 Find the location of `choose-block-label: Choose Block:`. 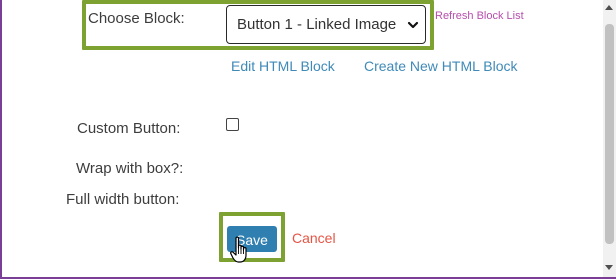

choose-block-label: Choose Block: is located at coordinates (136, 18).